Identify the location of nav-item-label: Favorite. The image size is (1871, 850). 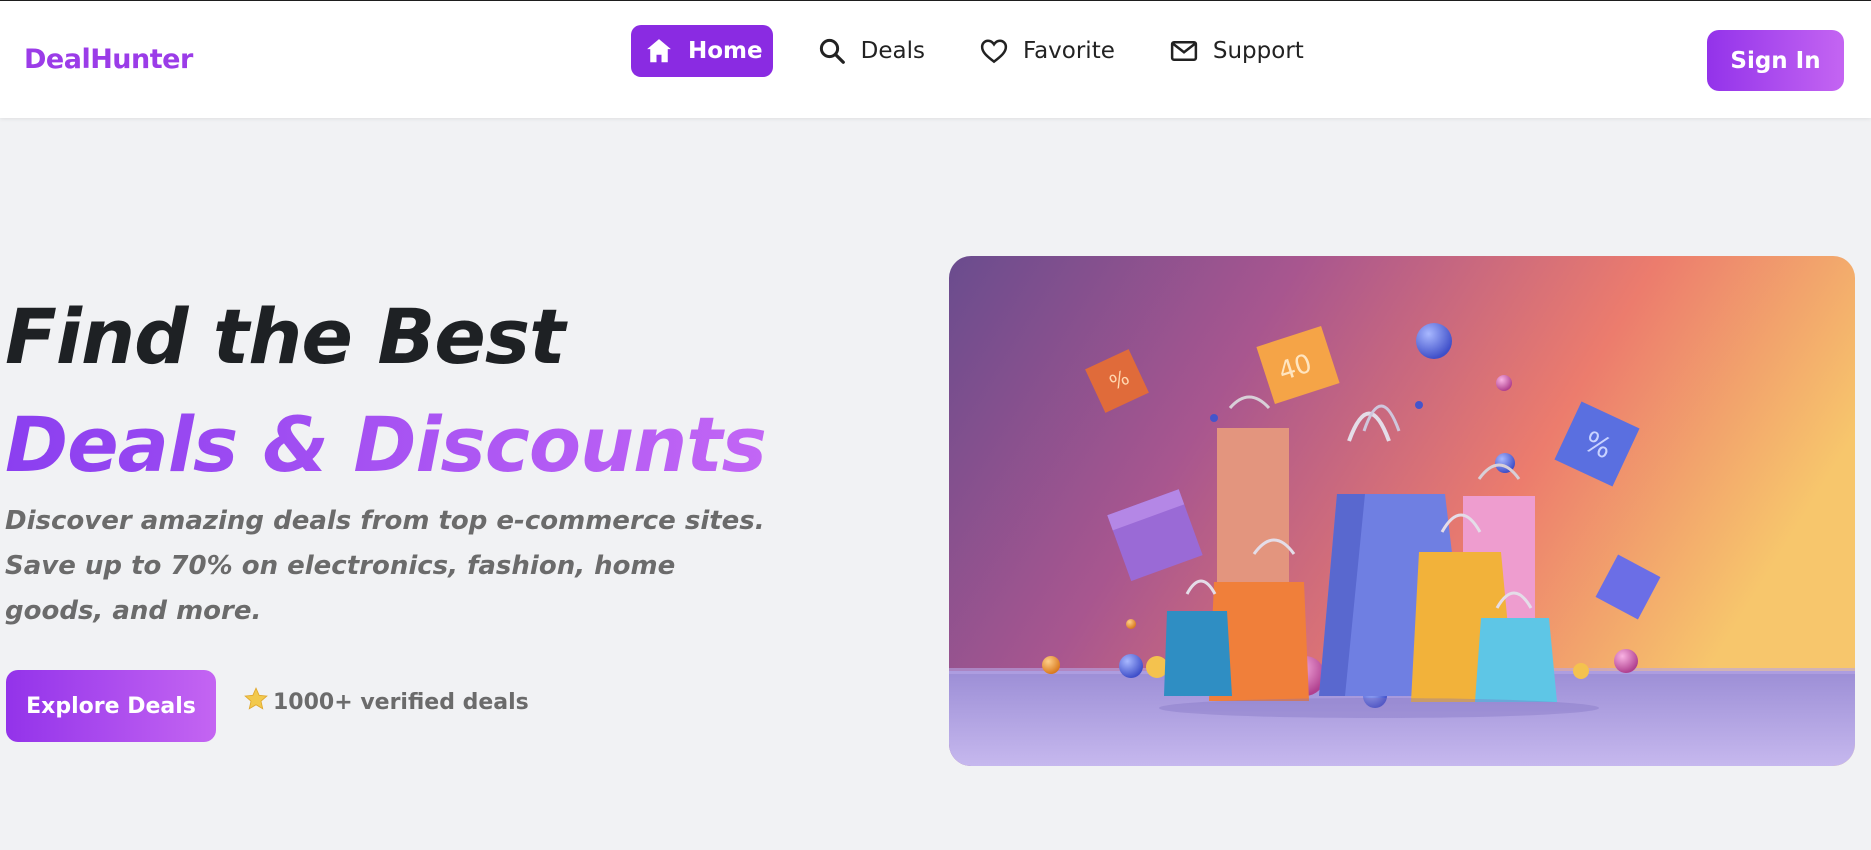
(1068, 51).